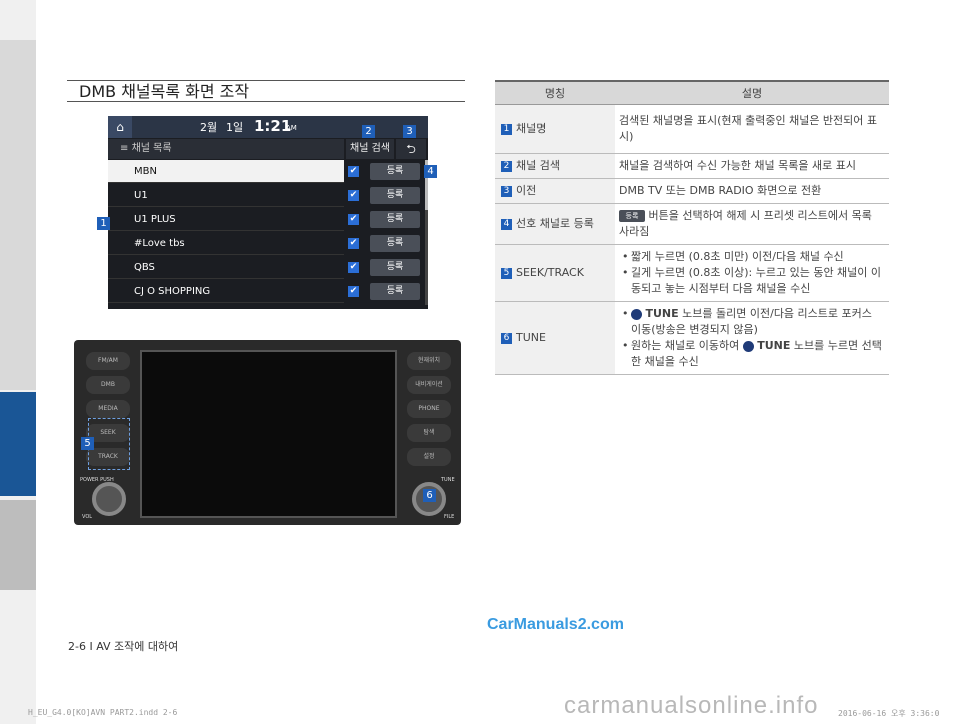 This screenshot has width=960, height=724. I want to click on row-description-cell: 등록 버튼을 선택하여 해제 시 프리셋 리스트에서 목록 사라짐, so click(752, 224).